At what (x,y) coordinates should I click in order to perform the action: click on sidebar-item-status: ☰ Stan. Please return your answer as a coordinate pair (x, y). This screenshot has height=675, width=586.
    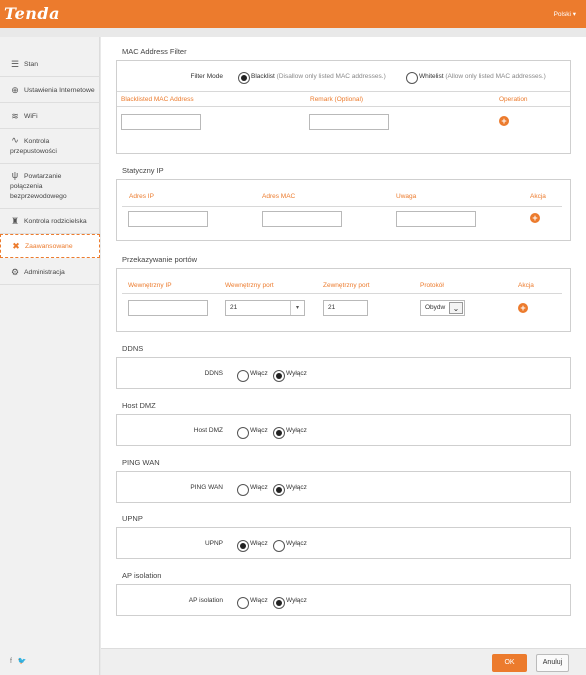
    Looking at the image, I should click on (50, 64).